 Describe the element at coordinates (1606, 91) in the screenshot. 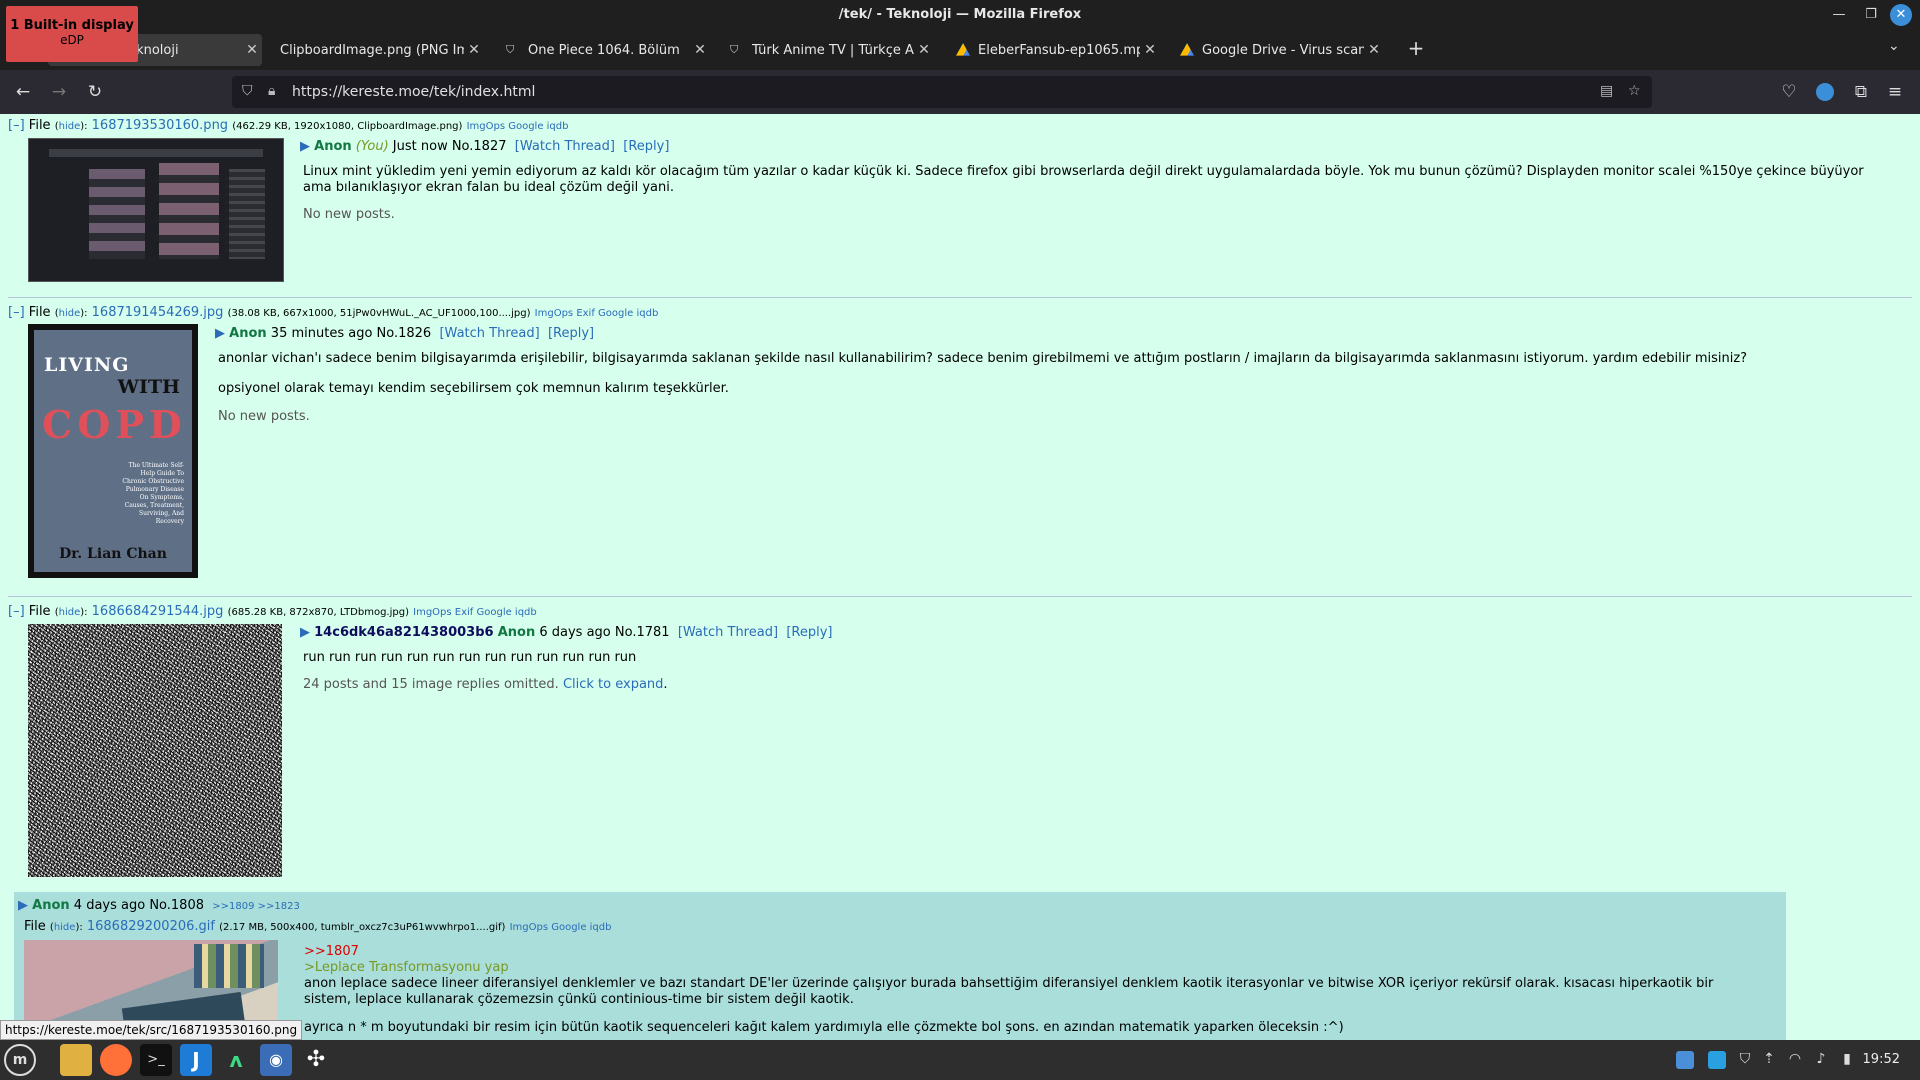

I see `reader-view-icon: ▤` at that location.